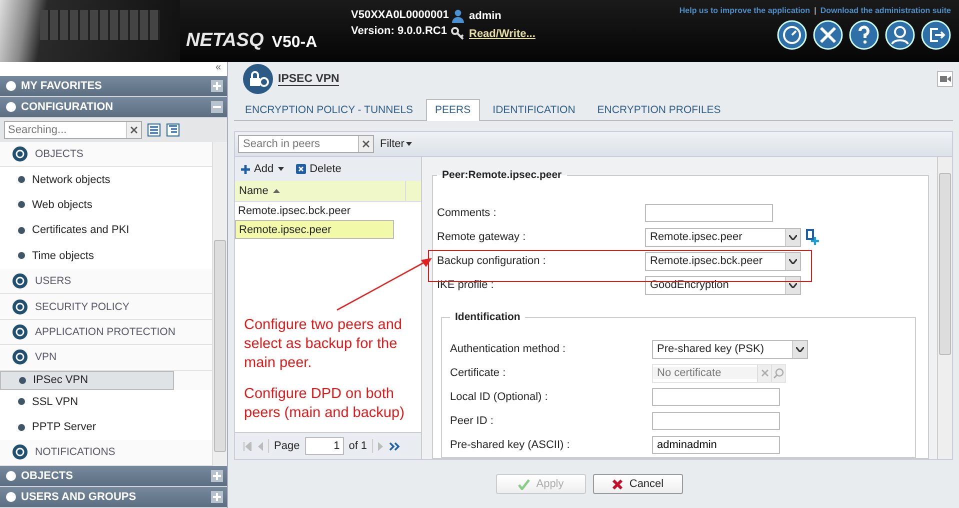 The image size is (959, 508). What do you see at coordinates (260, 446) in the screenshot?
I see `previous-page-icon` at bounding box center [260, 446].